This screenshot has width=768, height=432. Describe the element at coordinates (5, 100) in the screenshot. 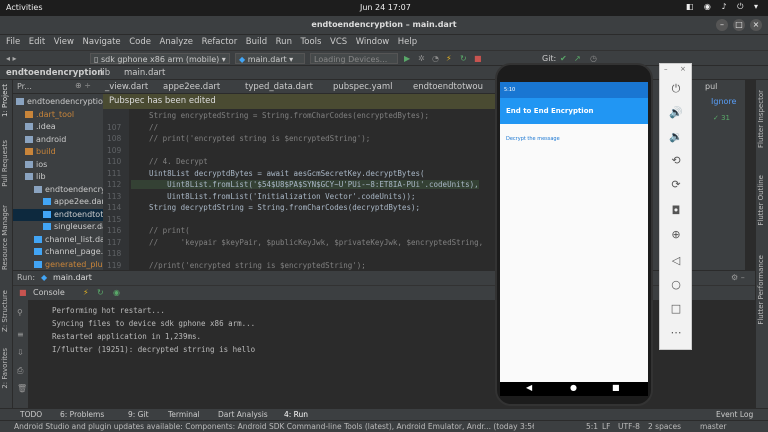

I see `side-tab-project: 1: Project` at that location.